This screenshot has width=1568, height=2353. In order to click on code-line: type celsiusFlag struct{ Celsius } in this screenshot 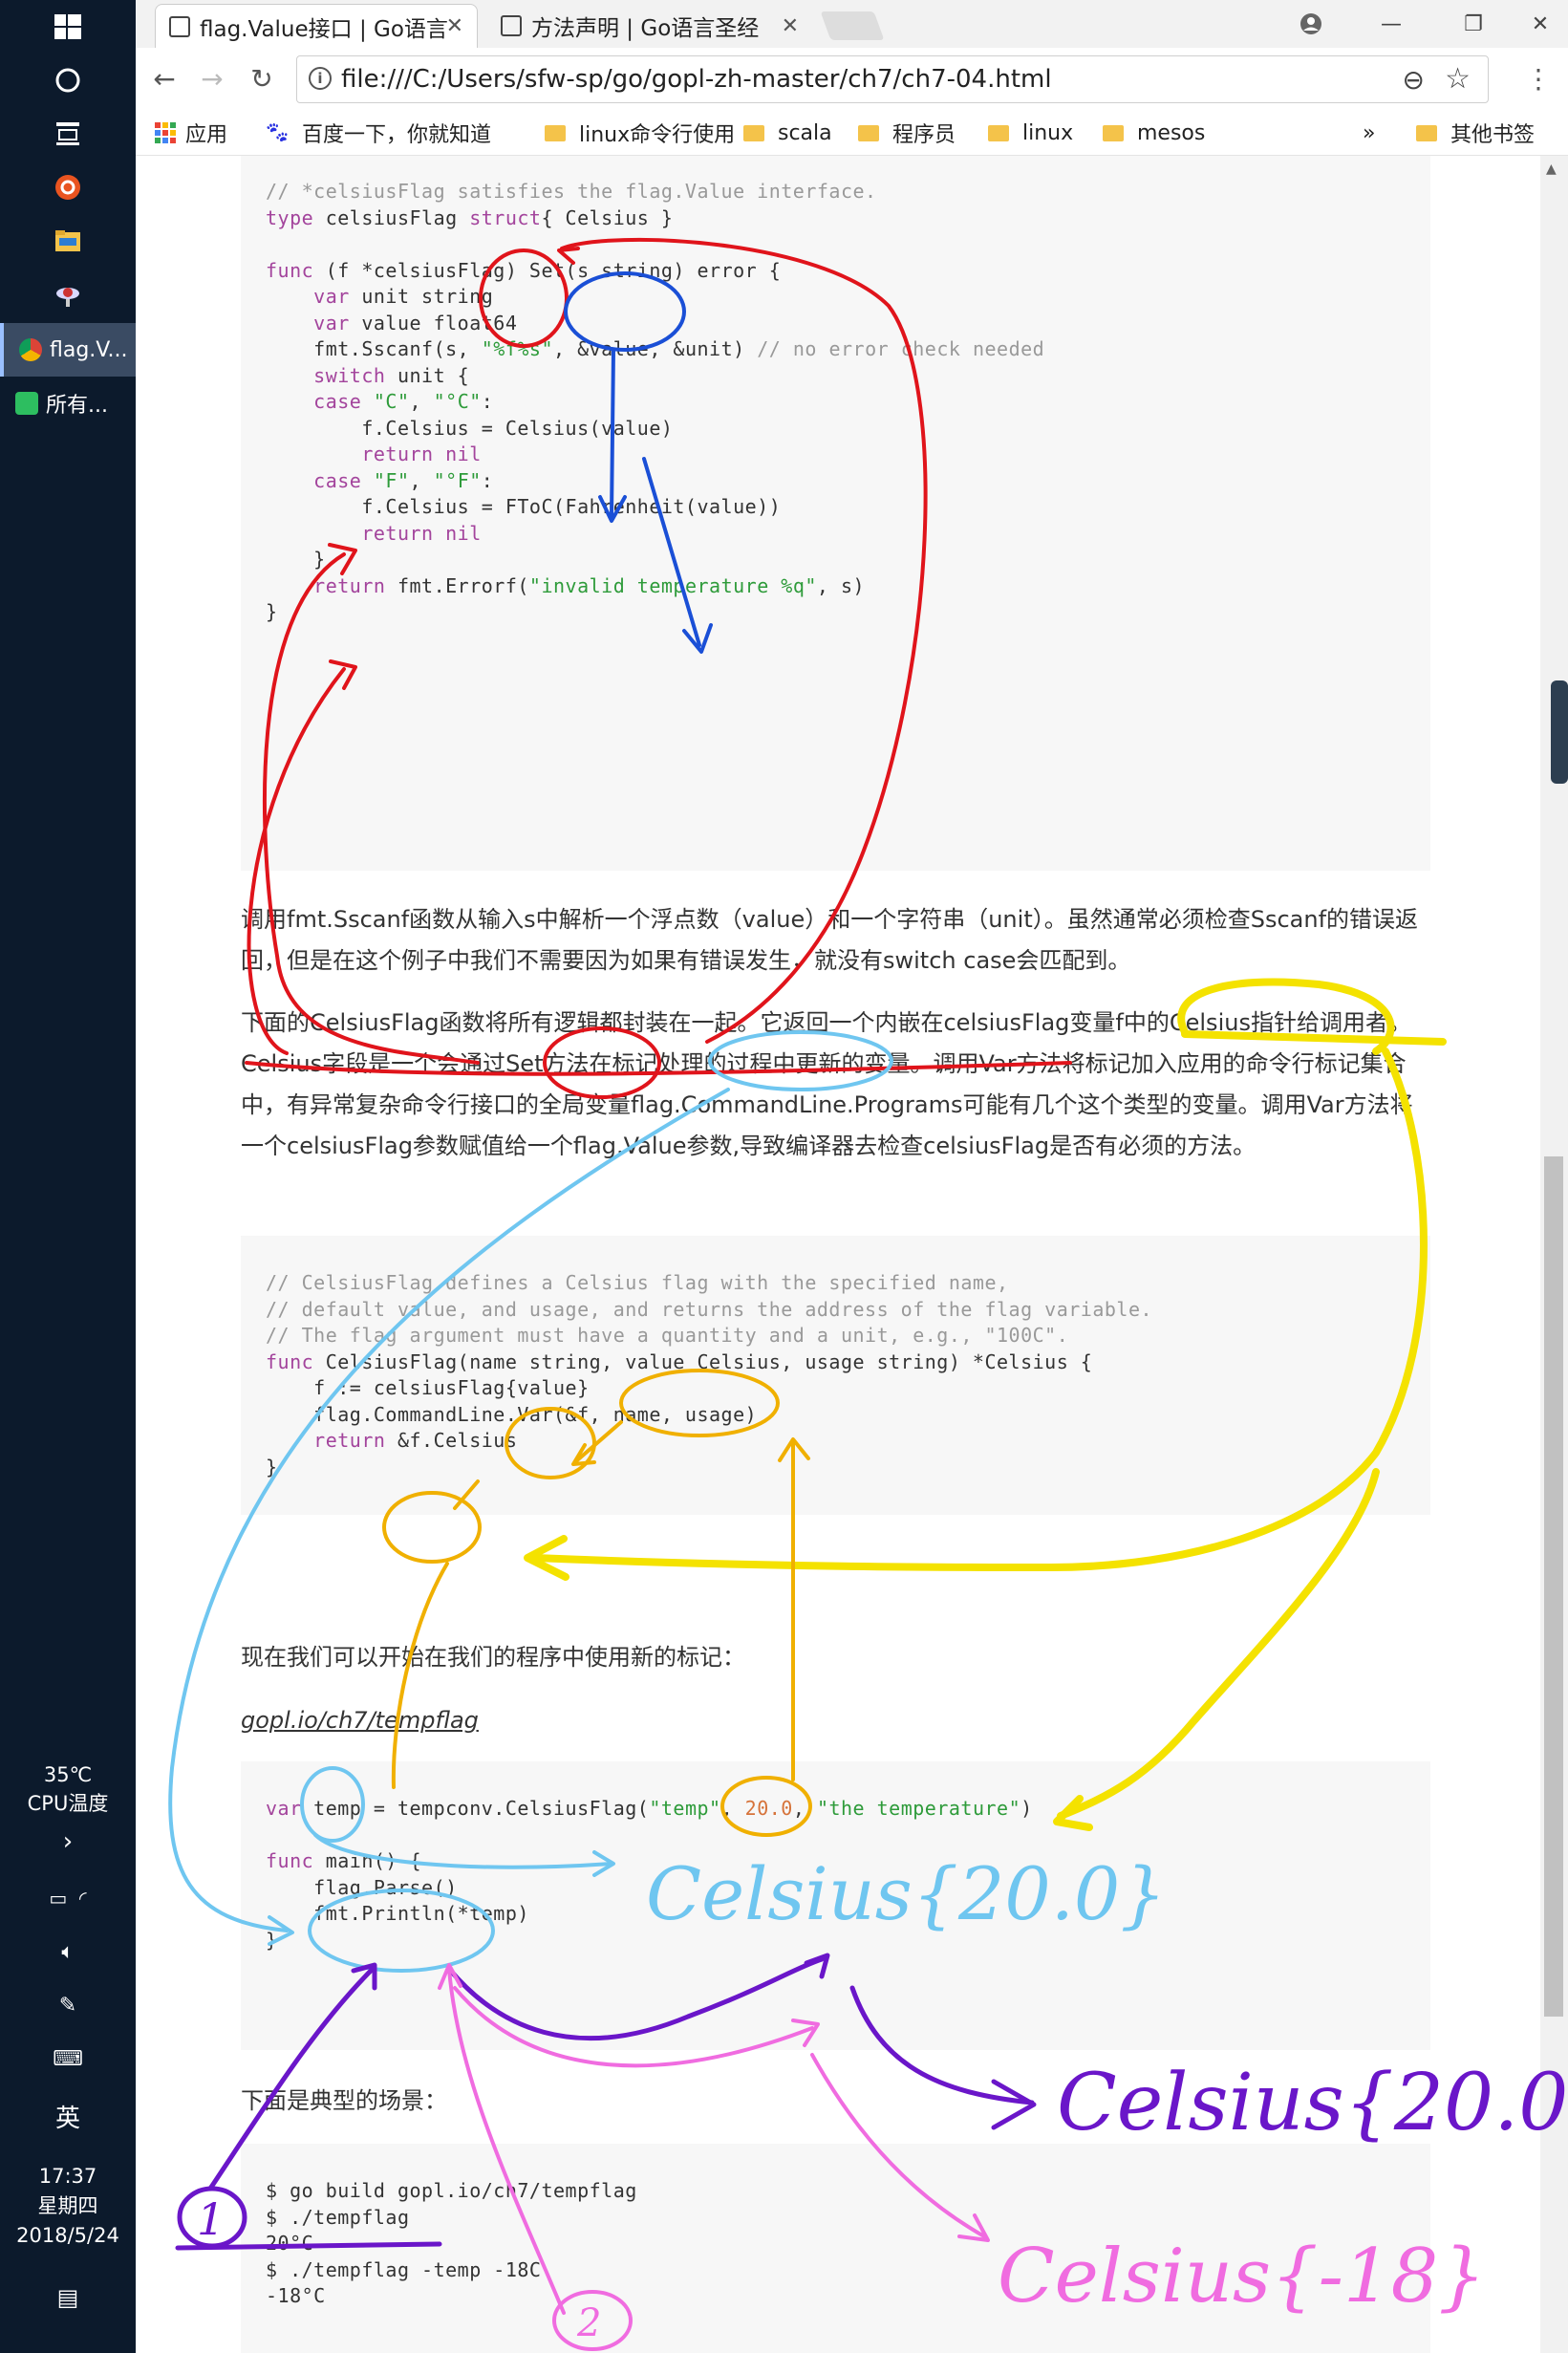, I will do `click(470, 217)`.